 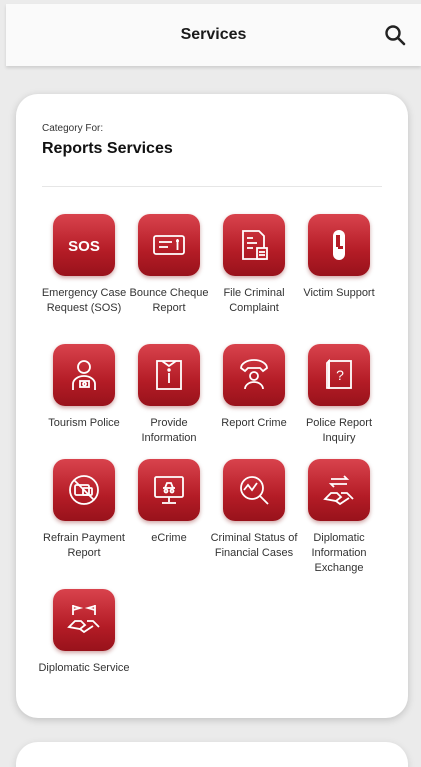 I want to click on svg-text: SOS, so click(x=84, y=246).